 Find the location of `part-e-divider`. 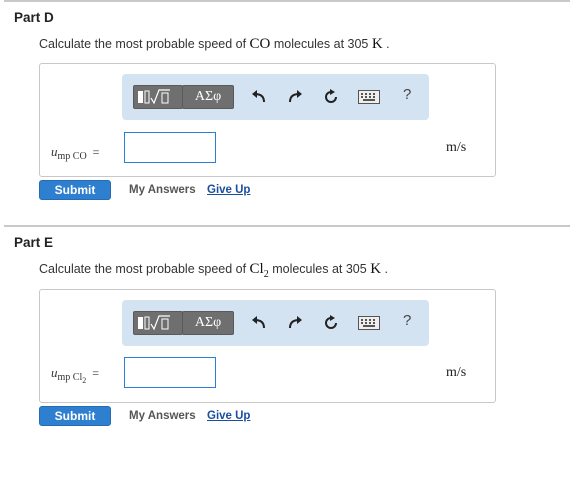

part-e-divider is located at coordinates (287, 226).